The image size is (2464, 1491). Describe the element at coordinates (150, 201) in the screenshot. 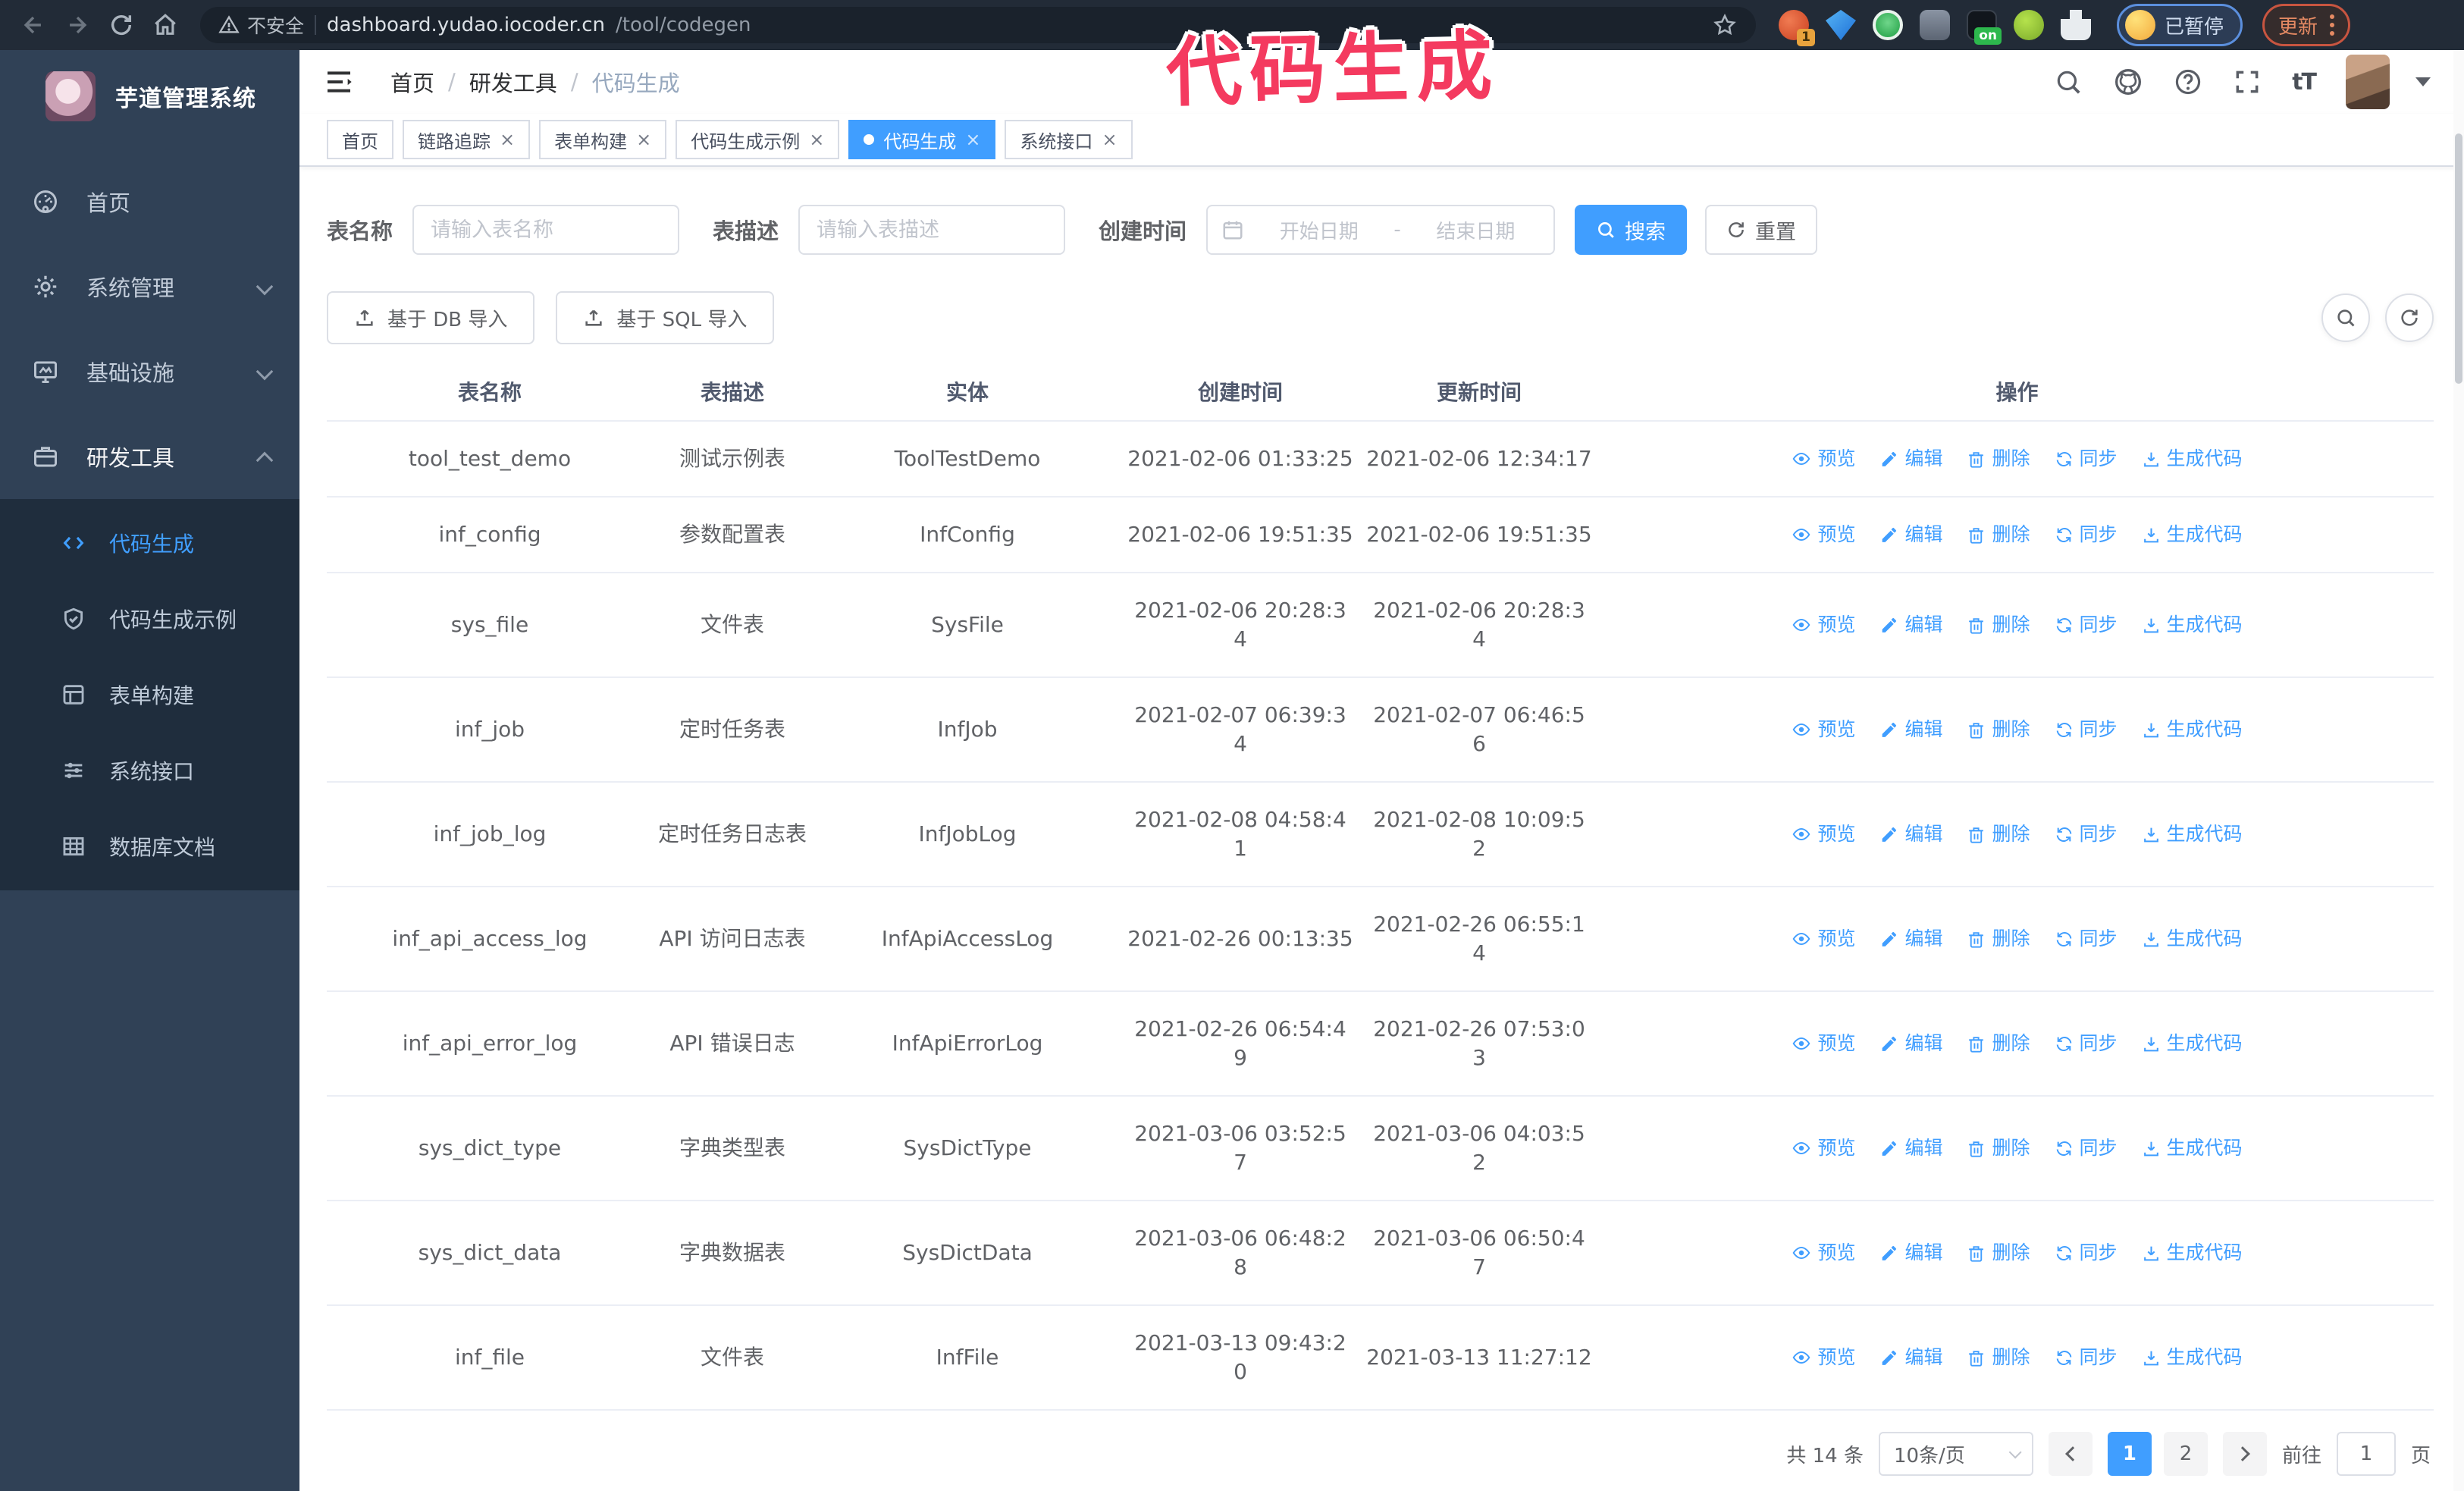

I see `sidebar-item-home: 首页` at that location.